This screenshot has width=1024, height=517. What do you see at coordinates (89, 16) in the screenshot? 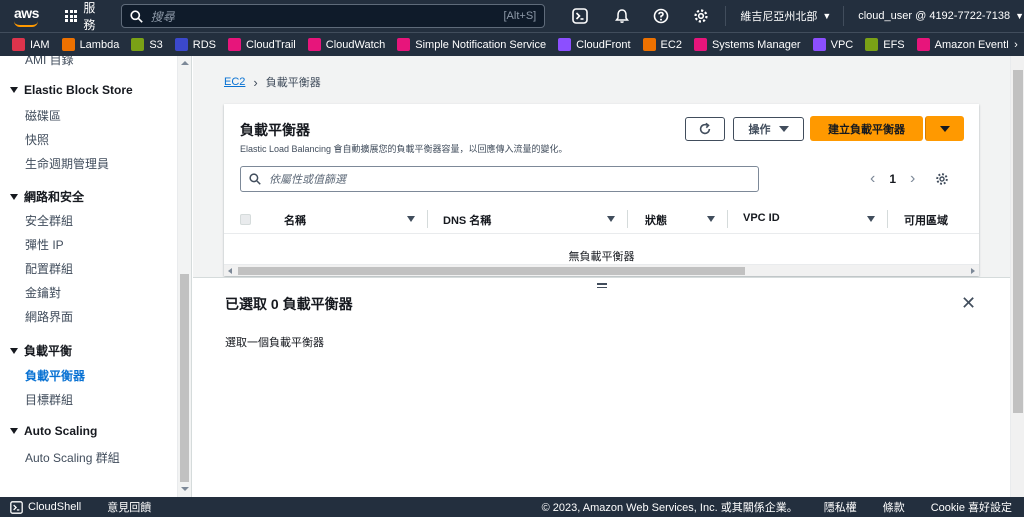
I see `services-label: 服務` at bounding box center [89, 16].